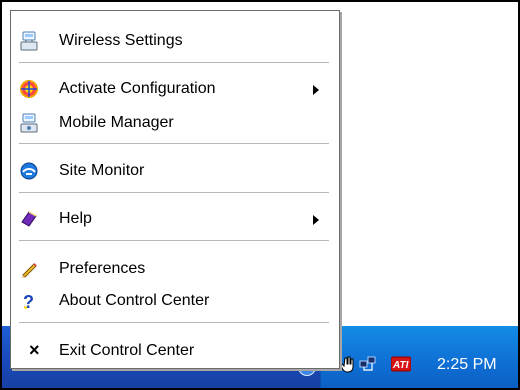 This screenshot has width=520, height=390. I want to click on menu-item-label: Preferences, so click(102, 268).